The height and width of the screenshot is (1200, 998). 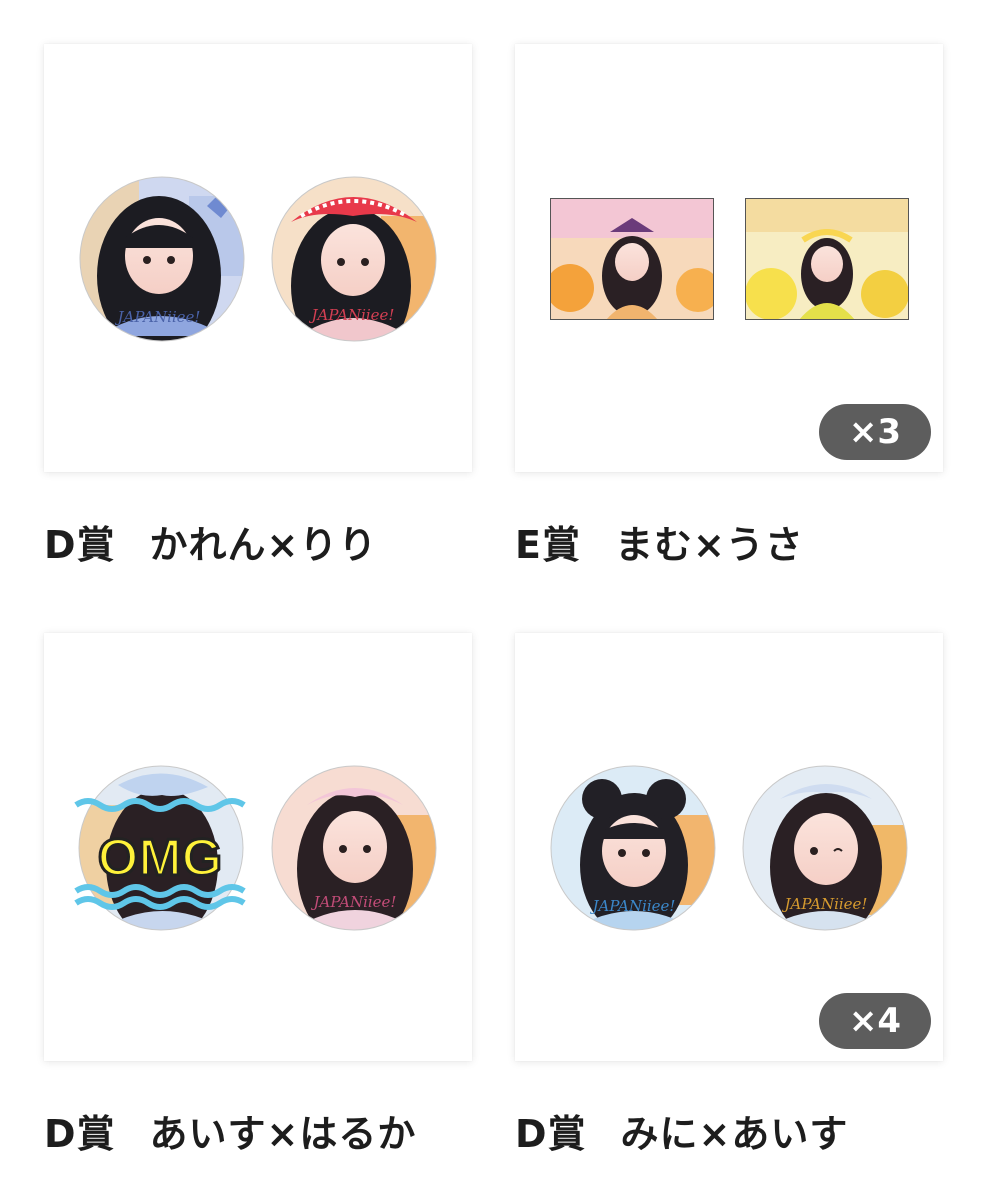 I want to click on product-title: D賞 かれん×りり, so click(x=210, y=541).